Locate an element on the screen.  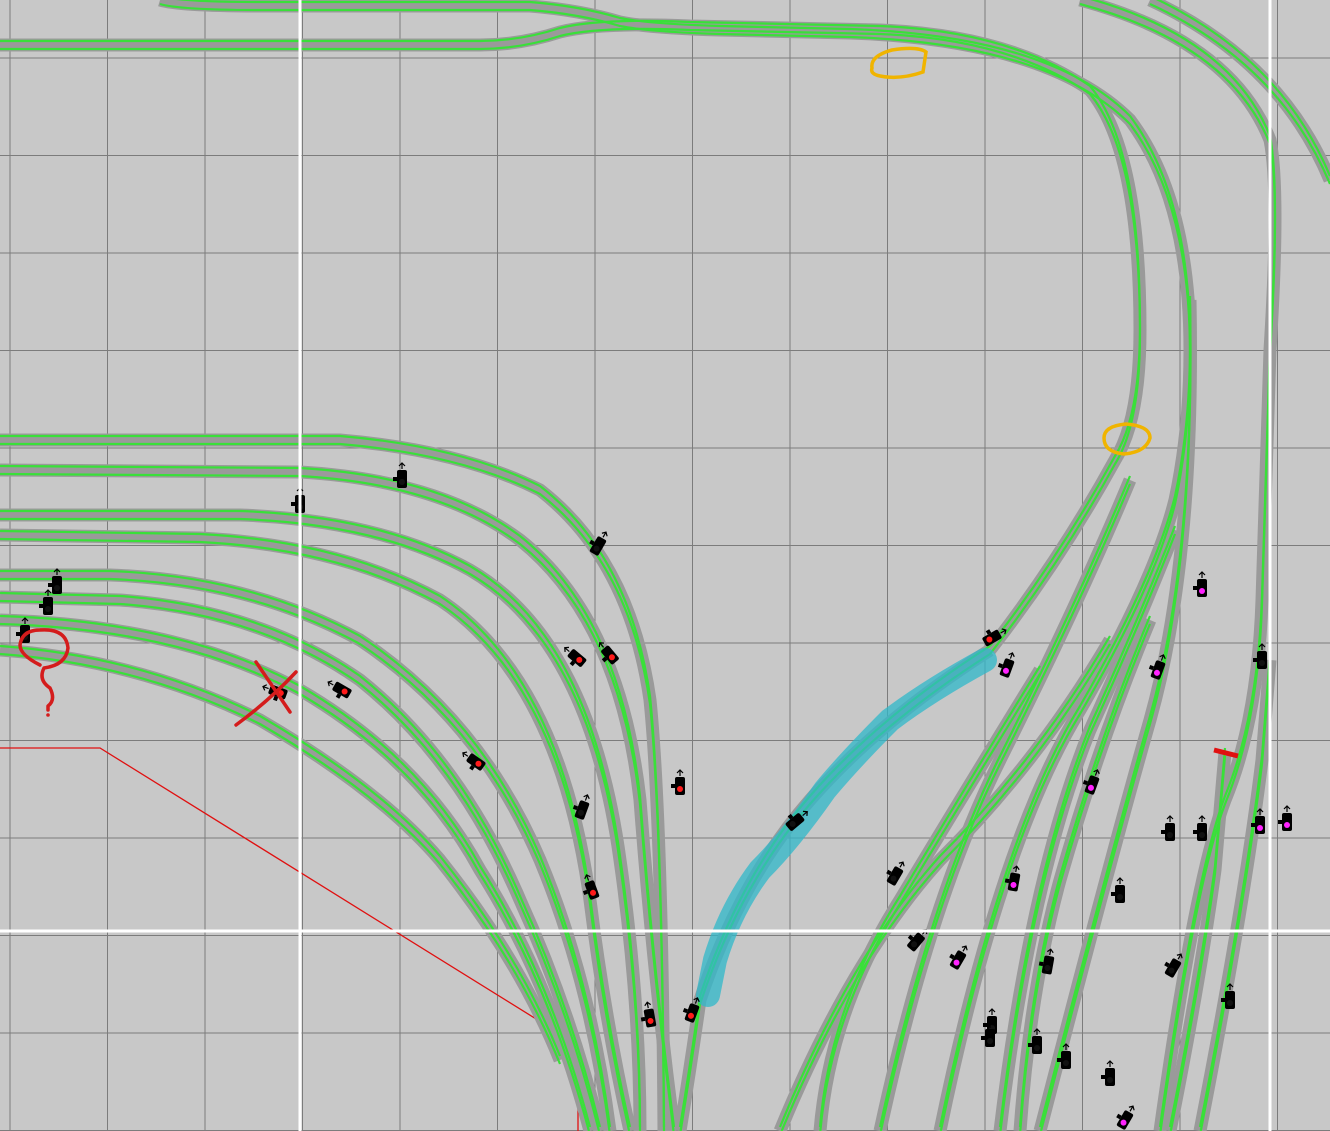
question-mark-dot is located at coordinates (48, 715).